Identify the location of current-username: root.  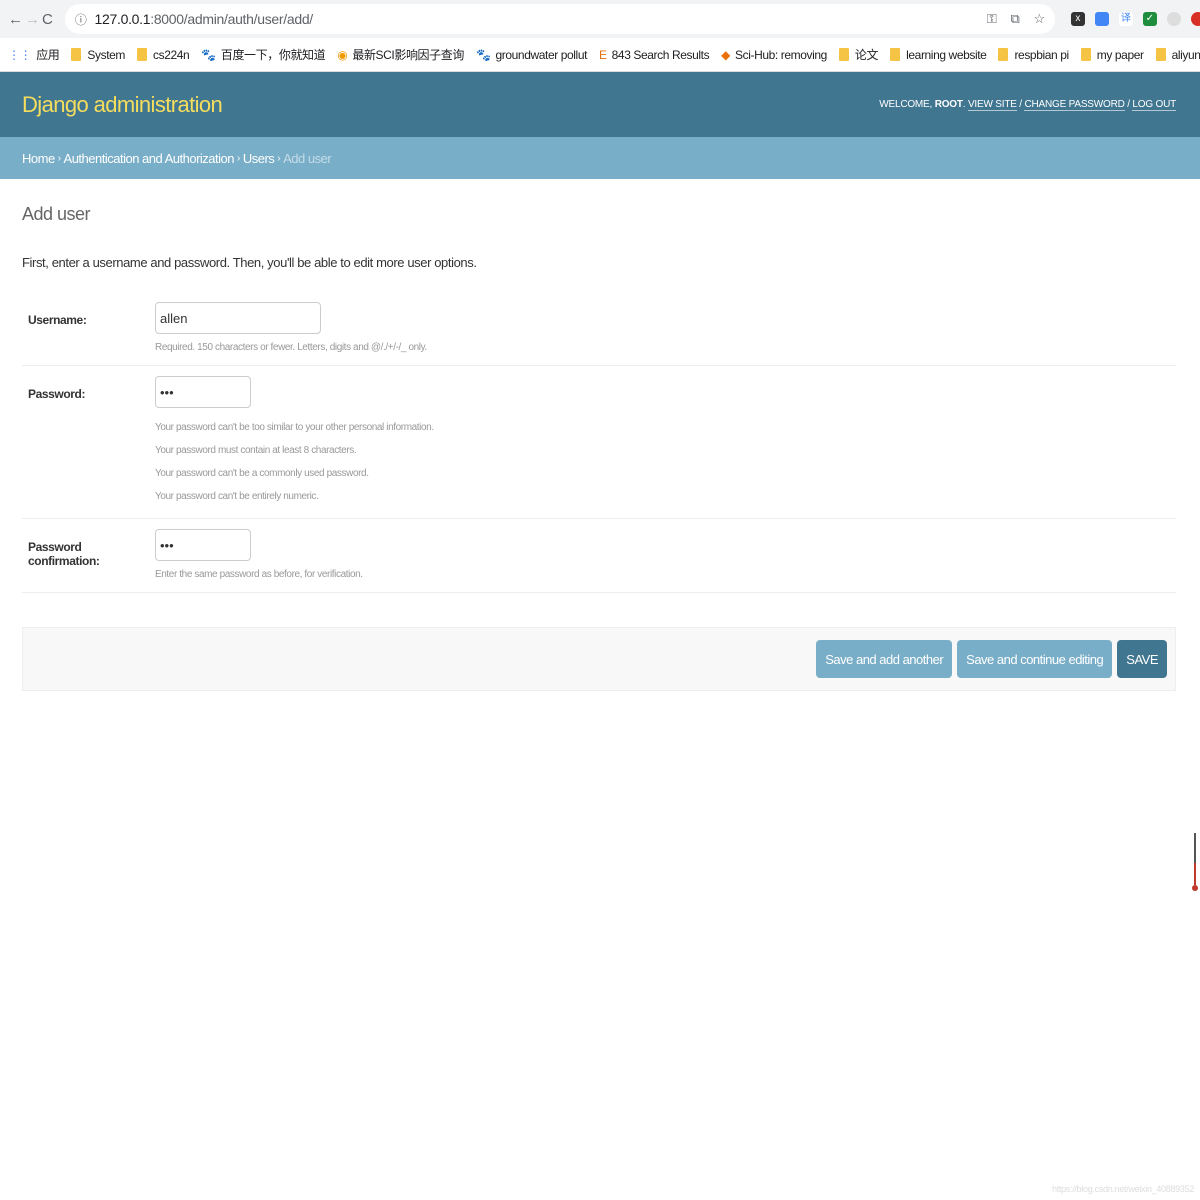
(948, 104).